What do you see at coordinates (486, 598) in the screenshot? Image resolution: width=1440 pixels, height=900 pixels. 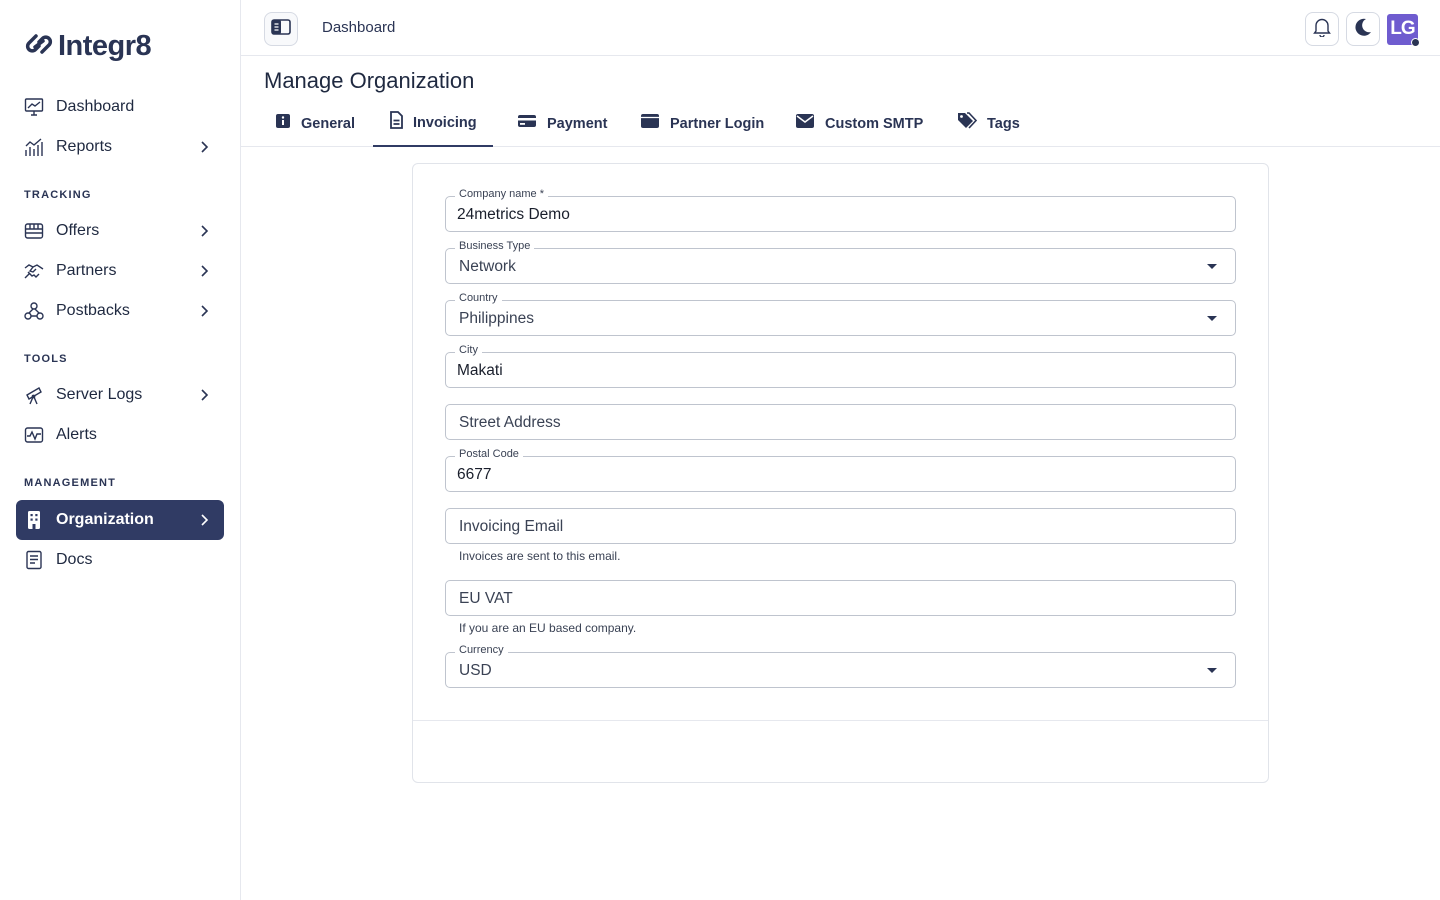 I see `eu-vat-placeholder: EU VAT` at bounding box center [486, 598].